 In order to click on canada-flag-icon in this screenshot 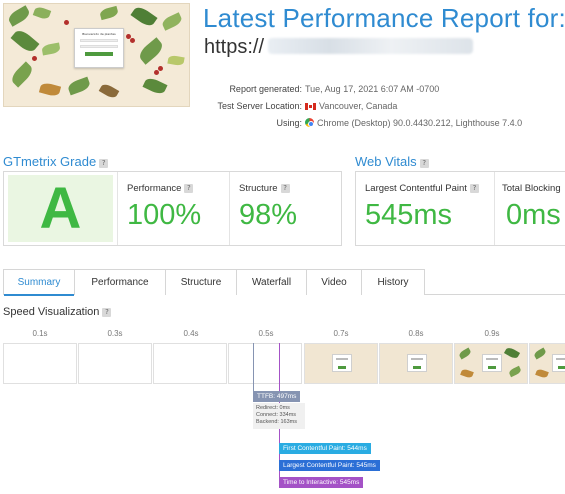, I will do `click(310, 106)`.